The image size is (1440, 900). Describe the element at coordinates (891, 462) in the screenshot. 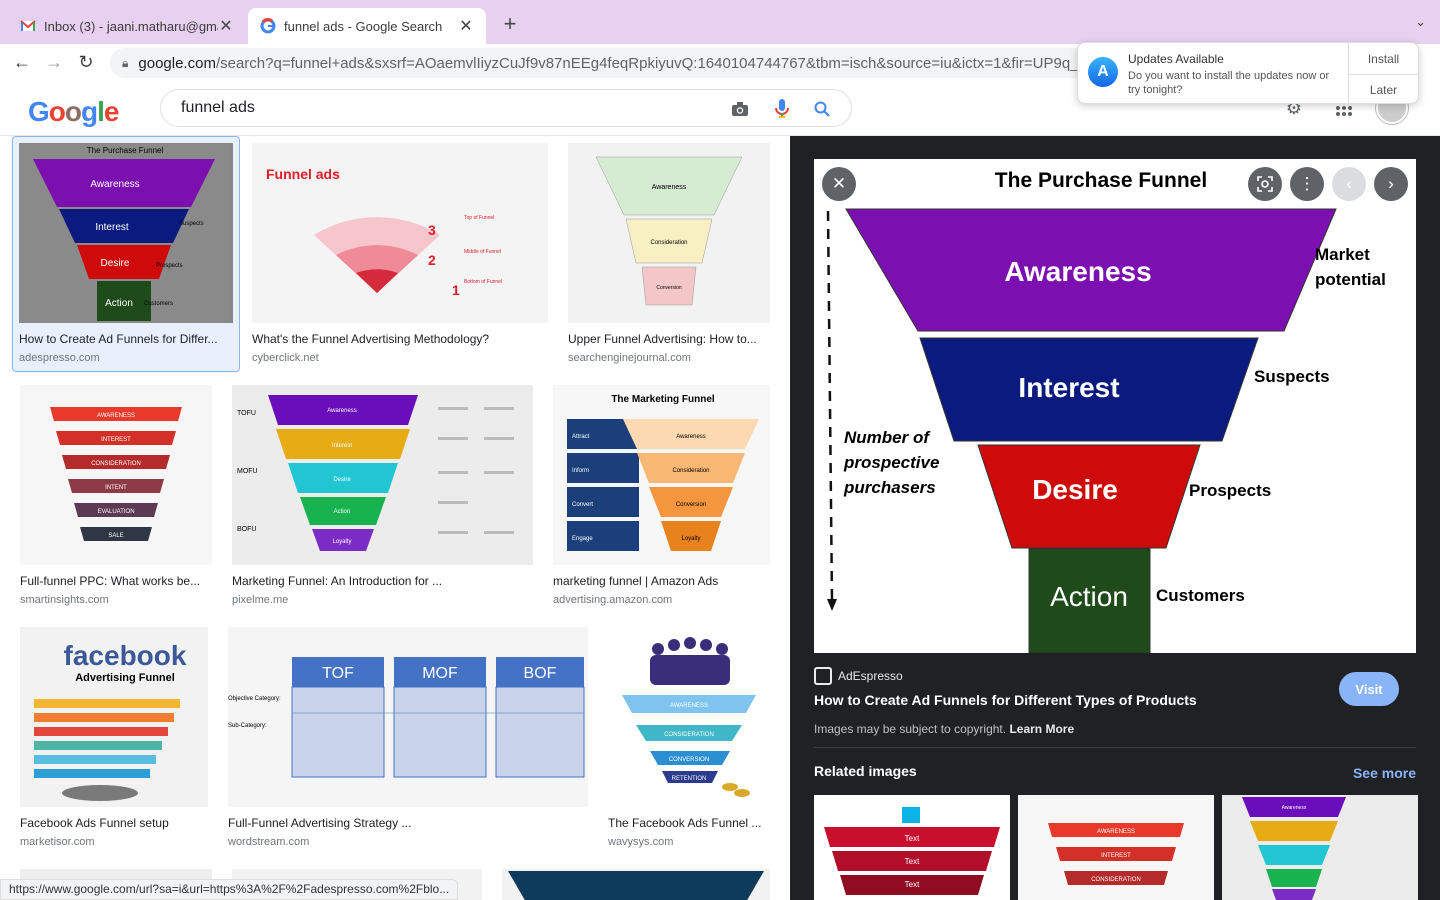

I see `image-side-2: prospective` at that location.